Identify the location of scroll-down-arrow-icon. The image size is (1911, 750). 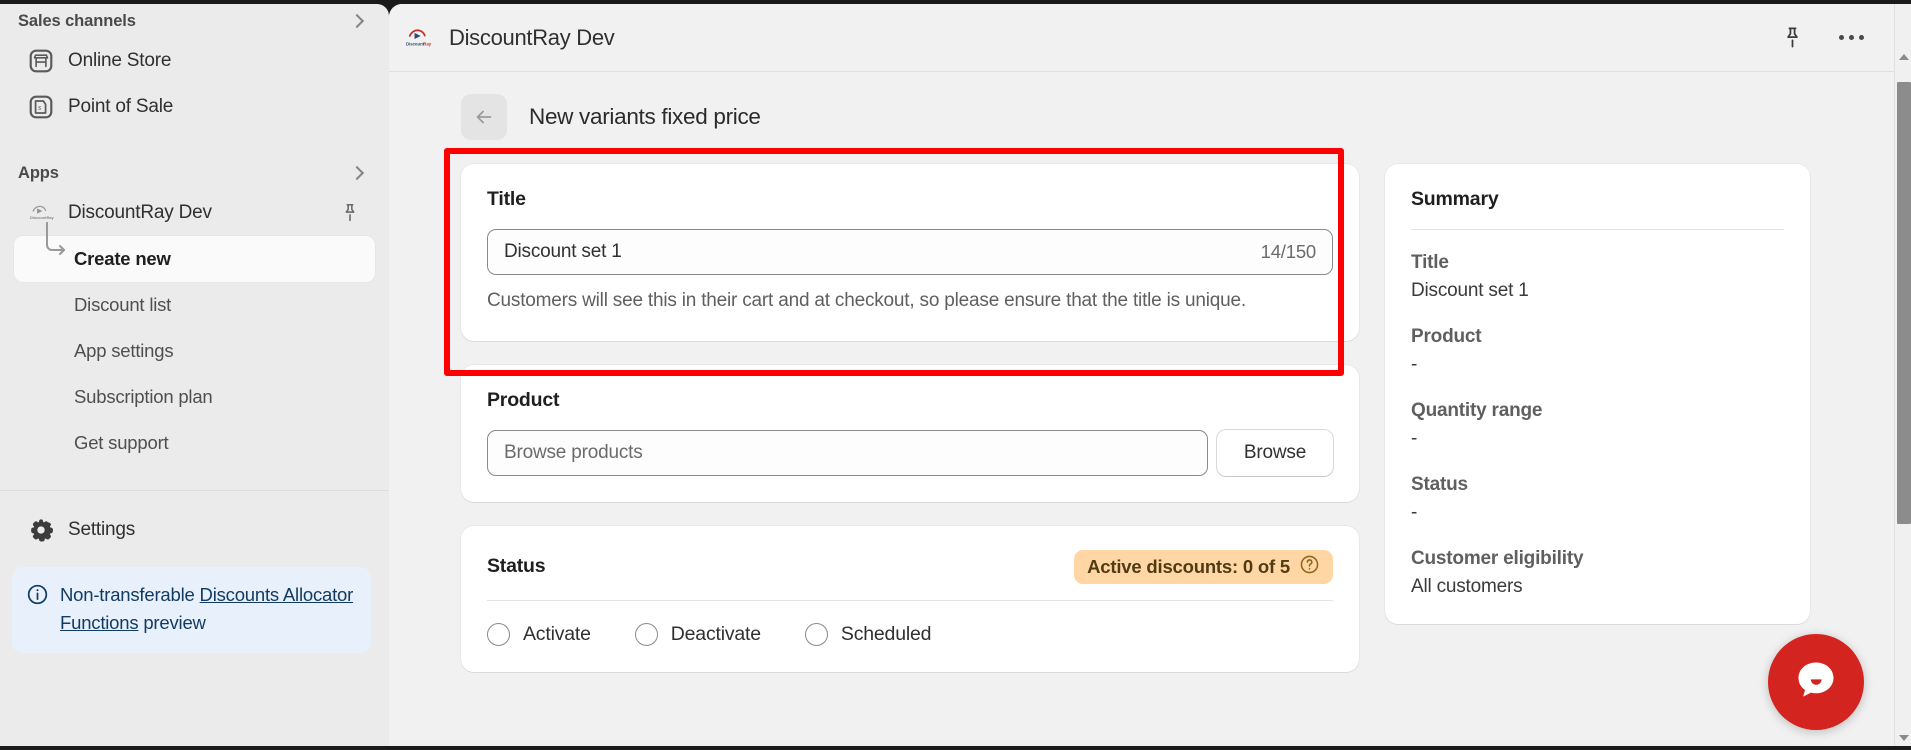
(1903, 737).